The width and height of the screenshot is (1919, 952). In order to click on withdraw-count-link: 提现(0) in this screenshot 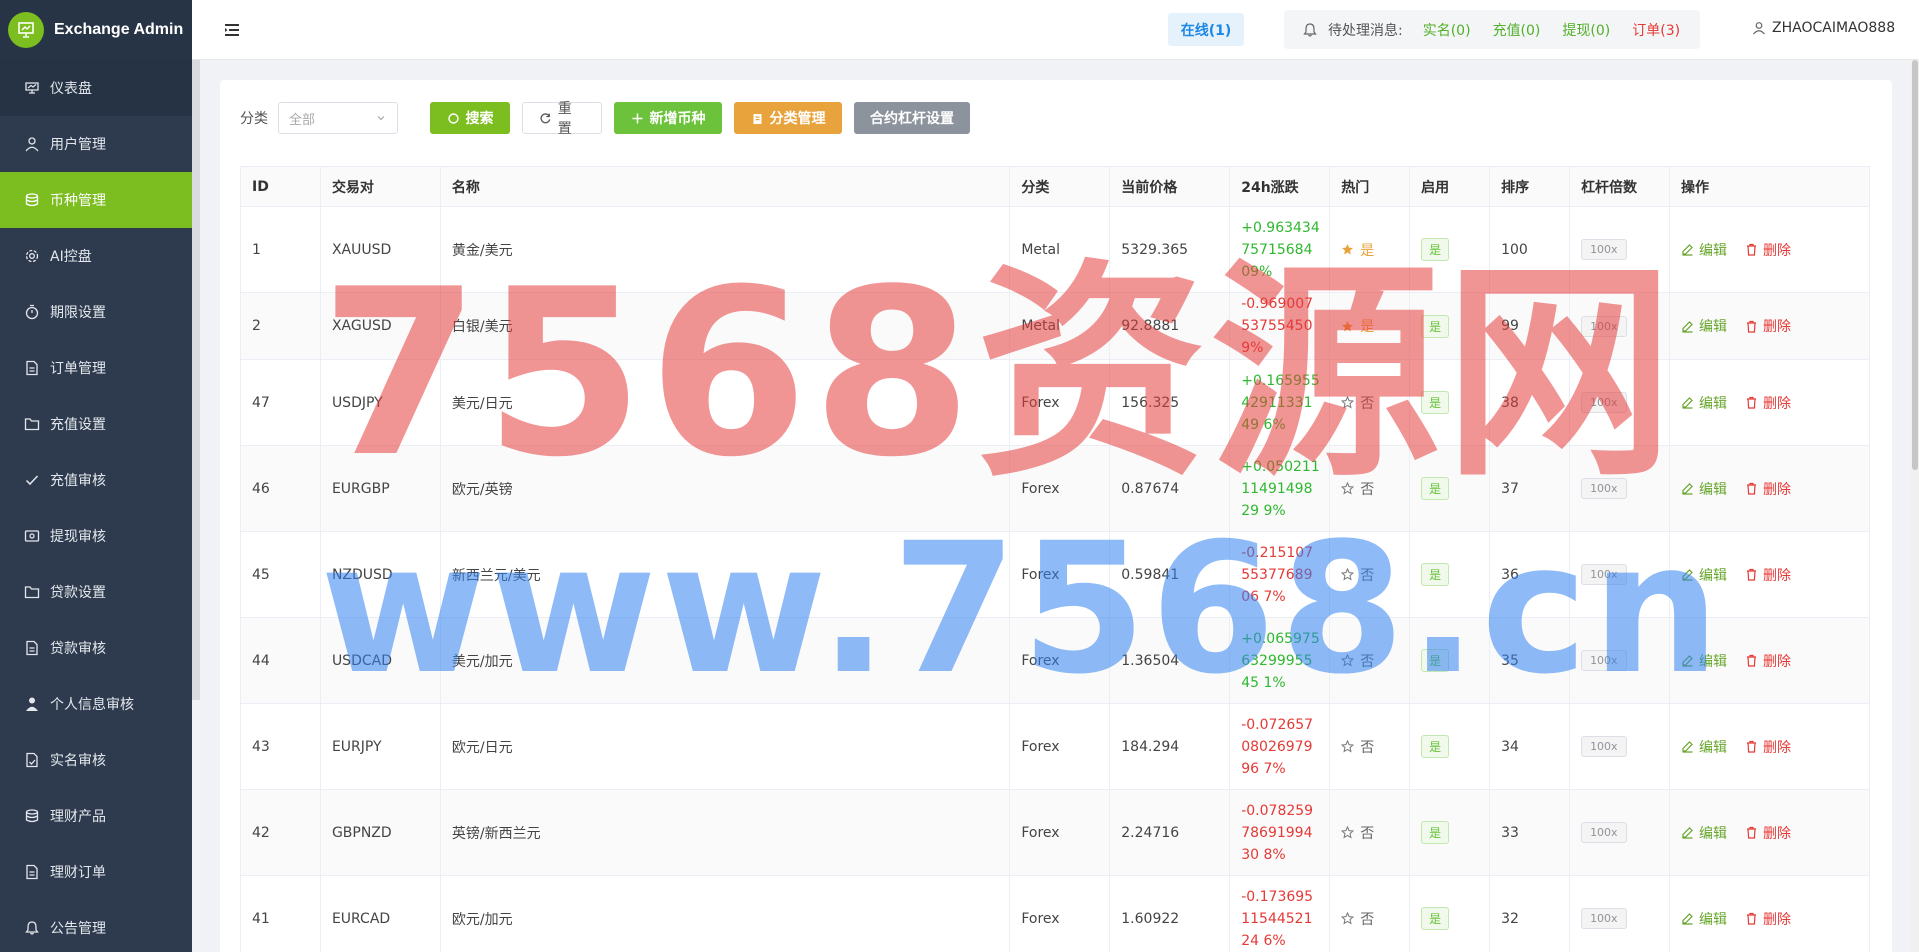, I will do `click(1586, 30)`.